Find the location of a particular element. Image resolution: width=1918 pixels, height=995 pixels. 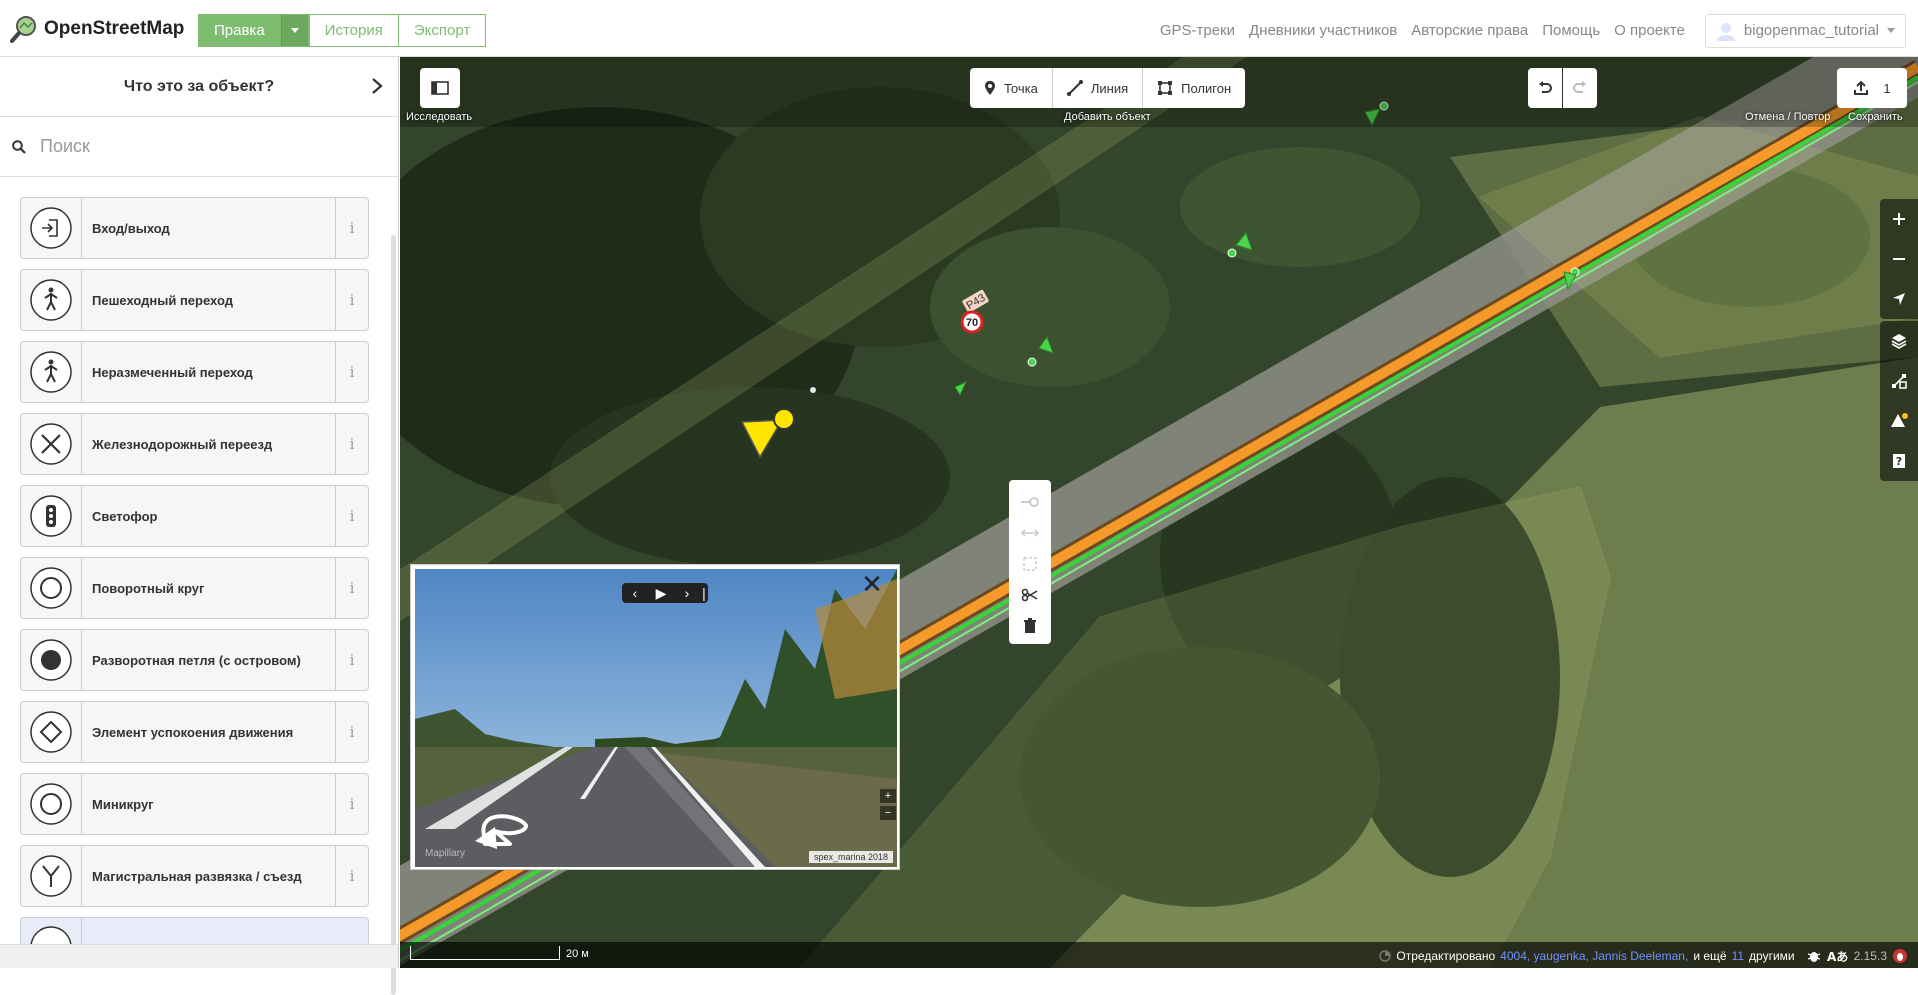

preset-item: Пешеходный переход i is located at coordinates (194, 300).